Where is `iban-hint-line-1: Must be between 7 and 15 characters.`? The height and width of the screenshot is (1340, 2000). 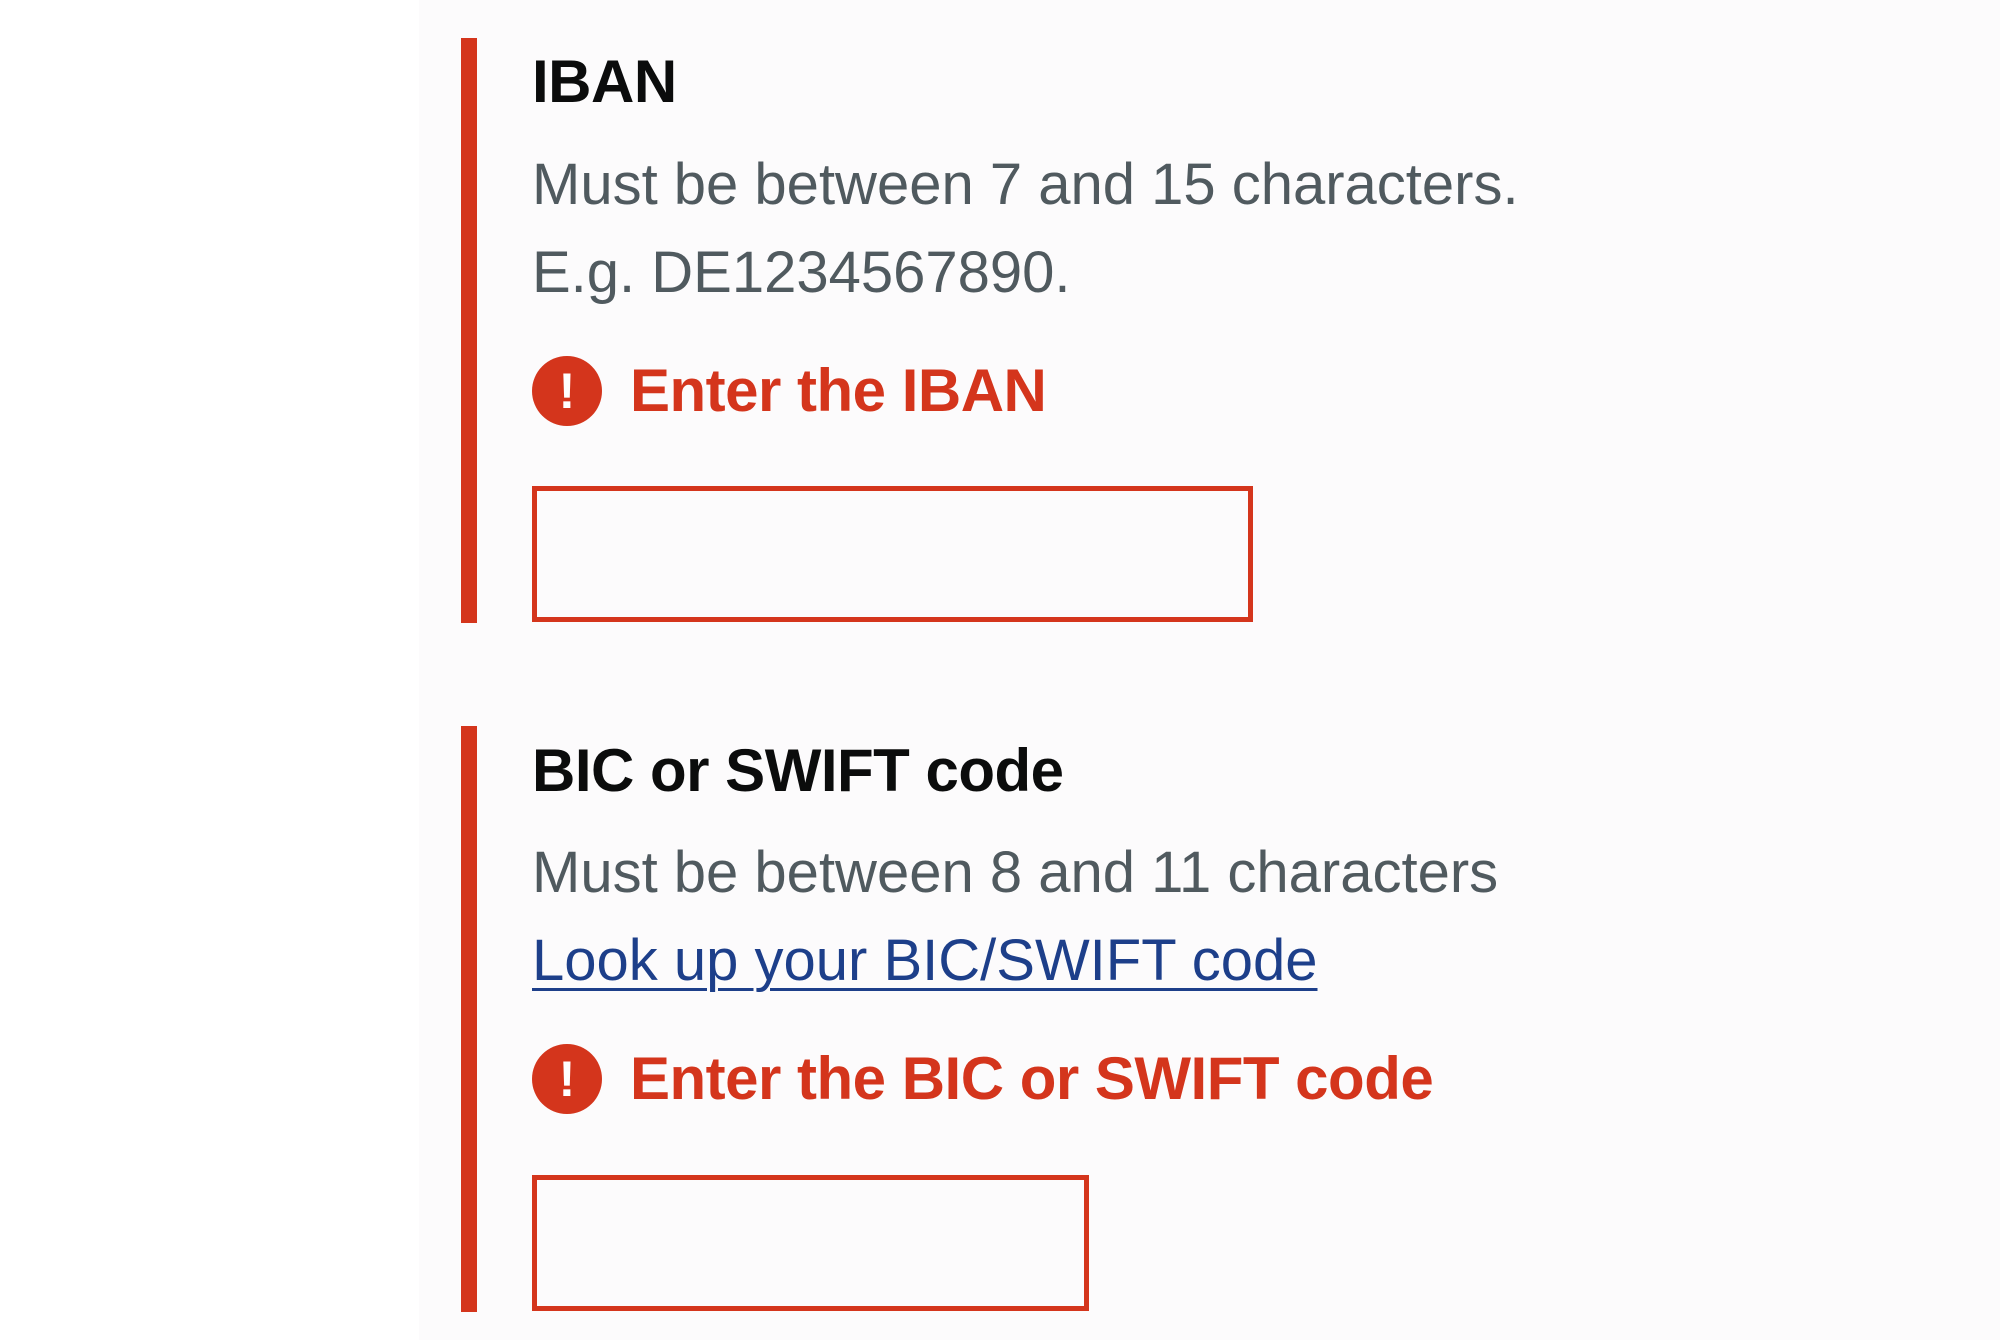
iban-hint-line-1: Must be between 7 and 15 characters. is located at coordinates (1025, 184).